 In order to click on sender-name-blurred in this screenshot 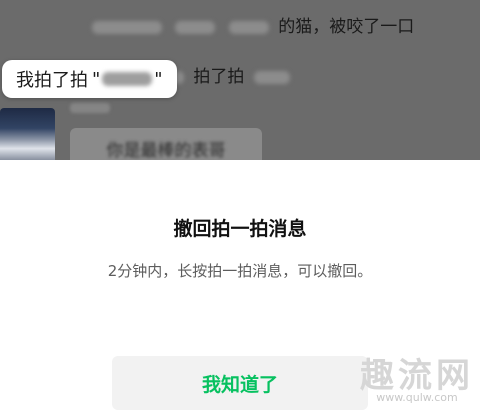, I will do `click(90, 108)`.